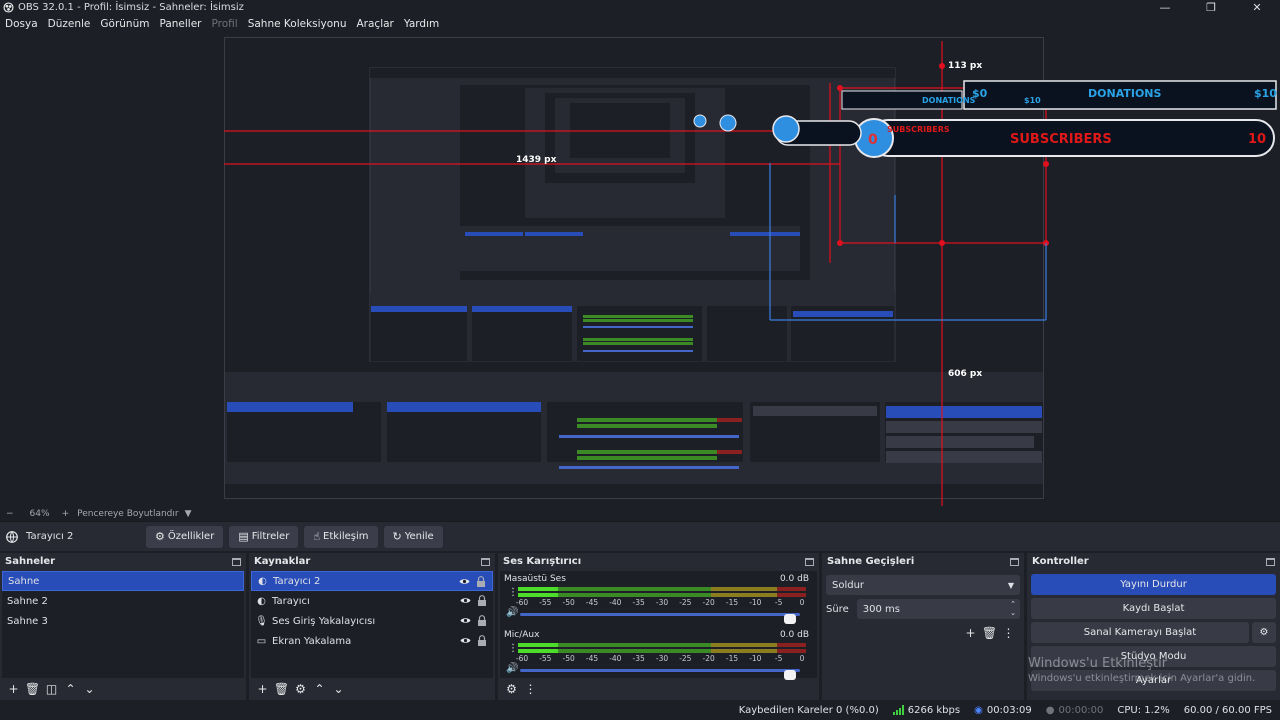  I want to click on menu-scene-collection: Sahne Koleksiyonu, so click(297, 24).